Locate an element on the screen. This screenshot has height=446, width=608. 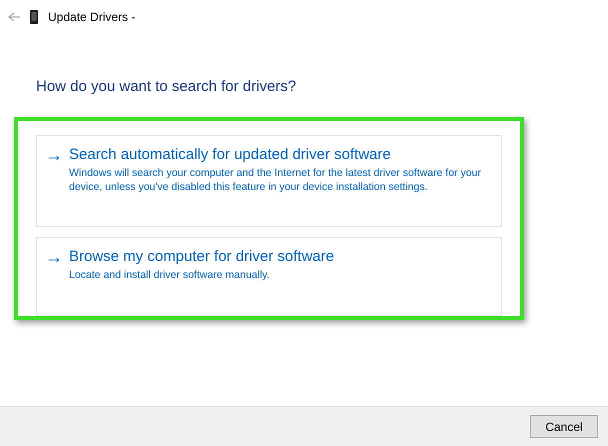
option-card: → Browse my computer for driver software Locate and install driver software manually. is located at coordinates (269, 276).